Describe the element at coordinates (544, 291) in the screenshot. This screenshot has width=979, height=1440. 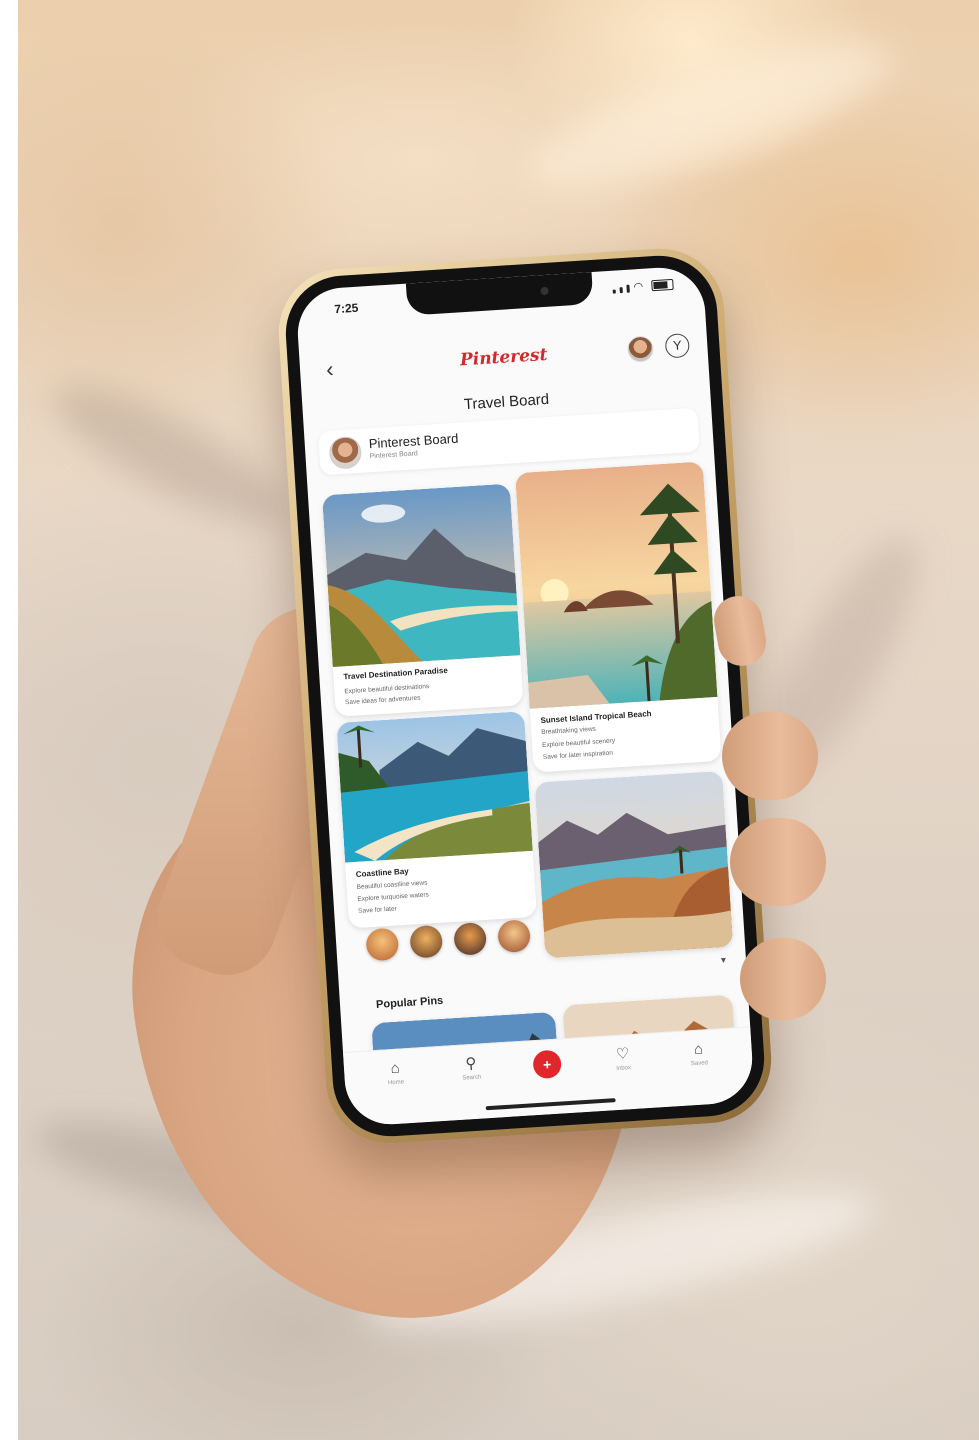
I see `camera-icon` at that location.